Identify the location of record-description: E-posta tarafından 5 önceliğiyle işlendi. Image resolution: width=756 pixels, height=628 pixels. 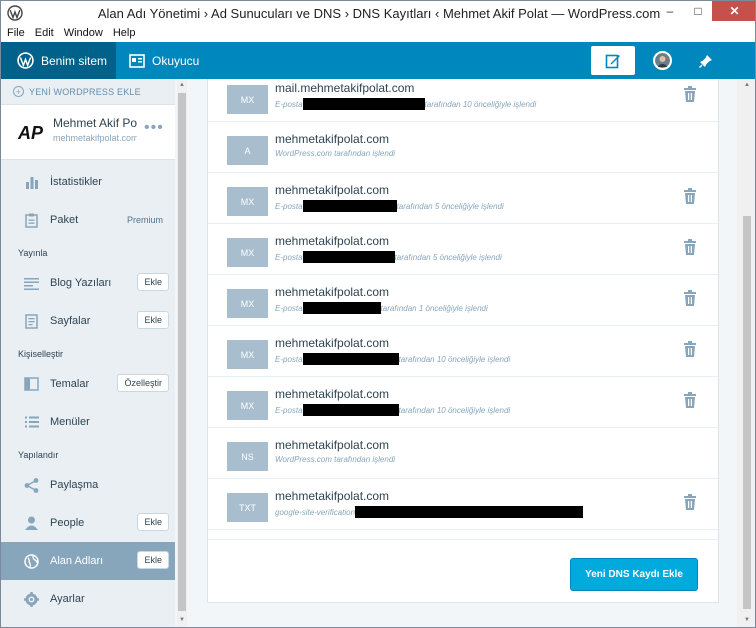
(389, 206).